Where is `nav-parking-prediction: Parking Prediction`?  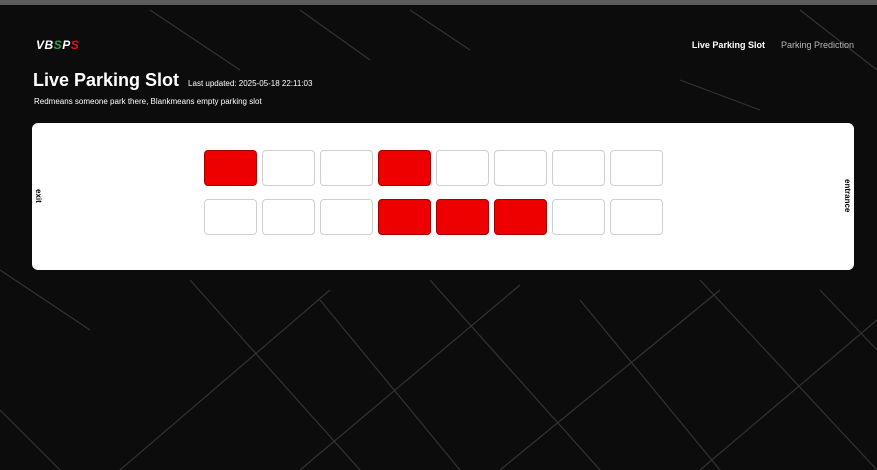
nav-parking-prediction: Parking Prediction is located at coordinates (817, 45).